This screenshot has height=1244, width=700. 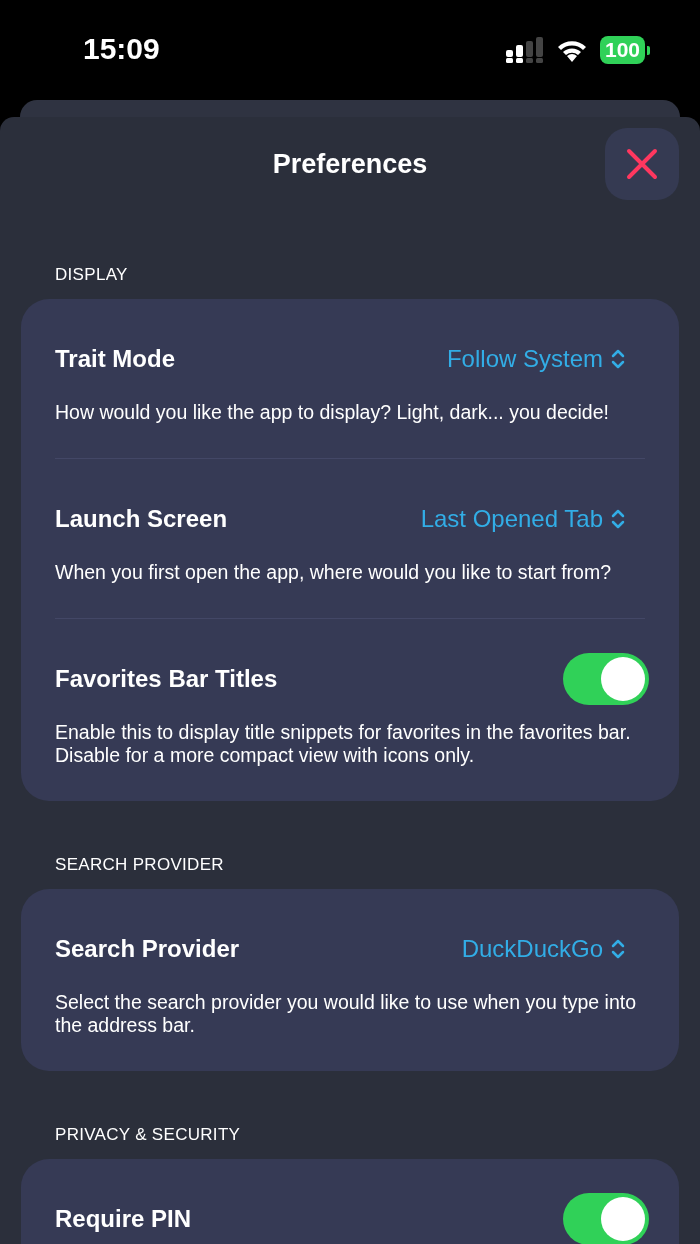 I want to click on setting-title: Search Provider, so click(x=147, y=949).